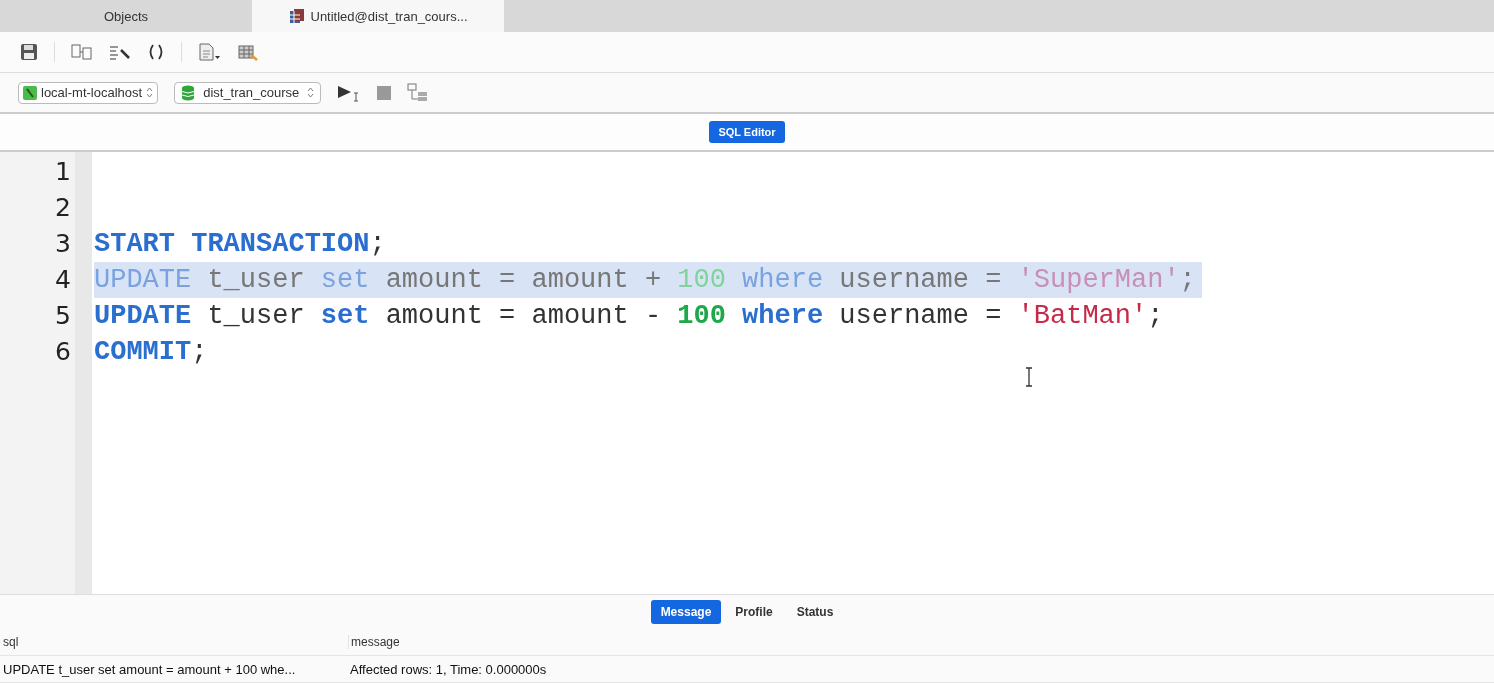 This screenshot has height=683, width=1494. I want to click on line-number: 6, so click(63, 352).